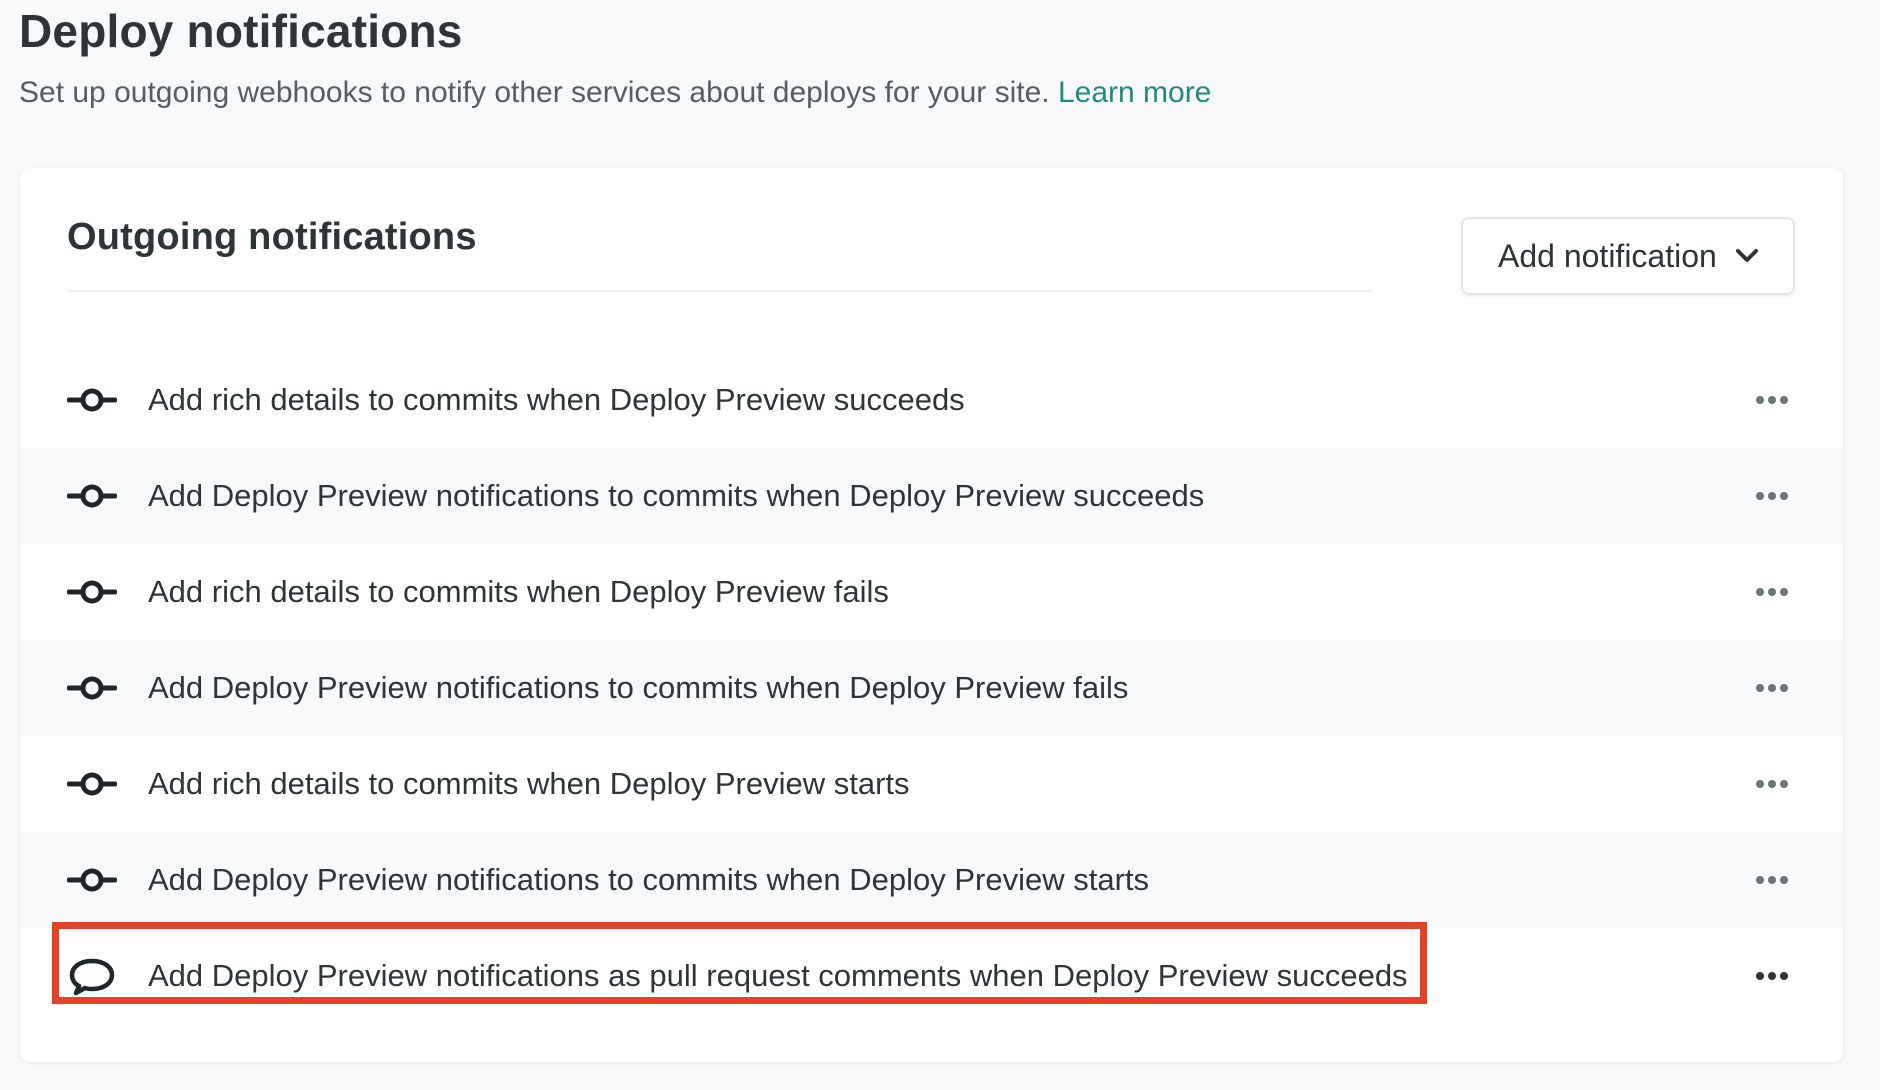 The width and height of the screenshot is (1880, 1090). I want to click on card-divider, so click(719, 291).